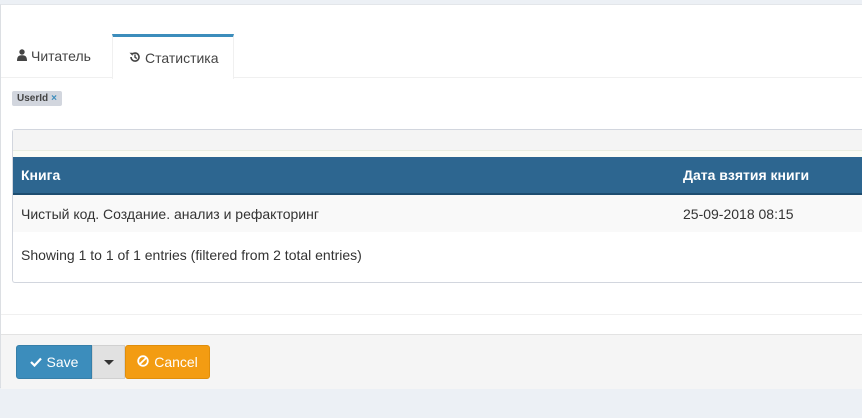  What do you see at coordinates (22, 56) in the screenshot?
I see `user-icon` at bounding box center [22, 56].